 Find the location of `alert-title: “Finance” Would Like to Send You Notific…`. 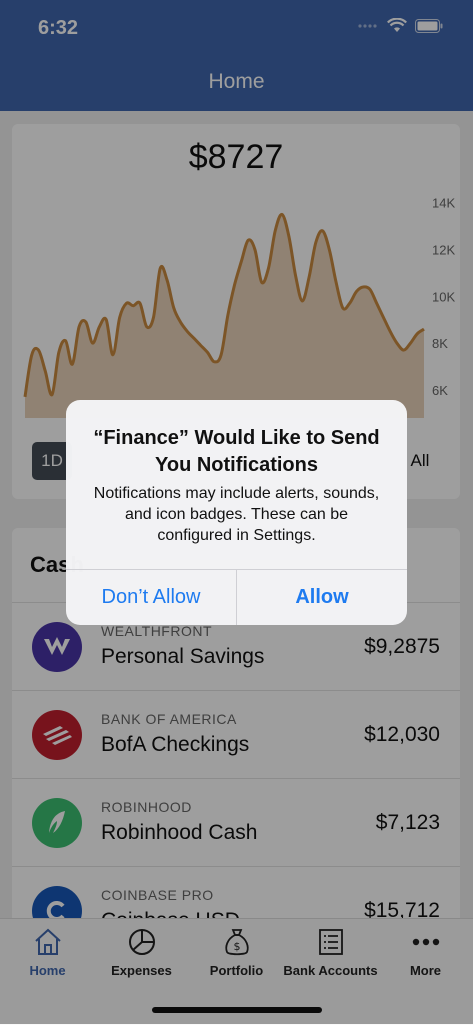

alert-title: “Finance” Would Like to Send You Notific… is located at coordinates (236, 451).